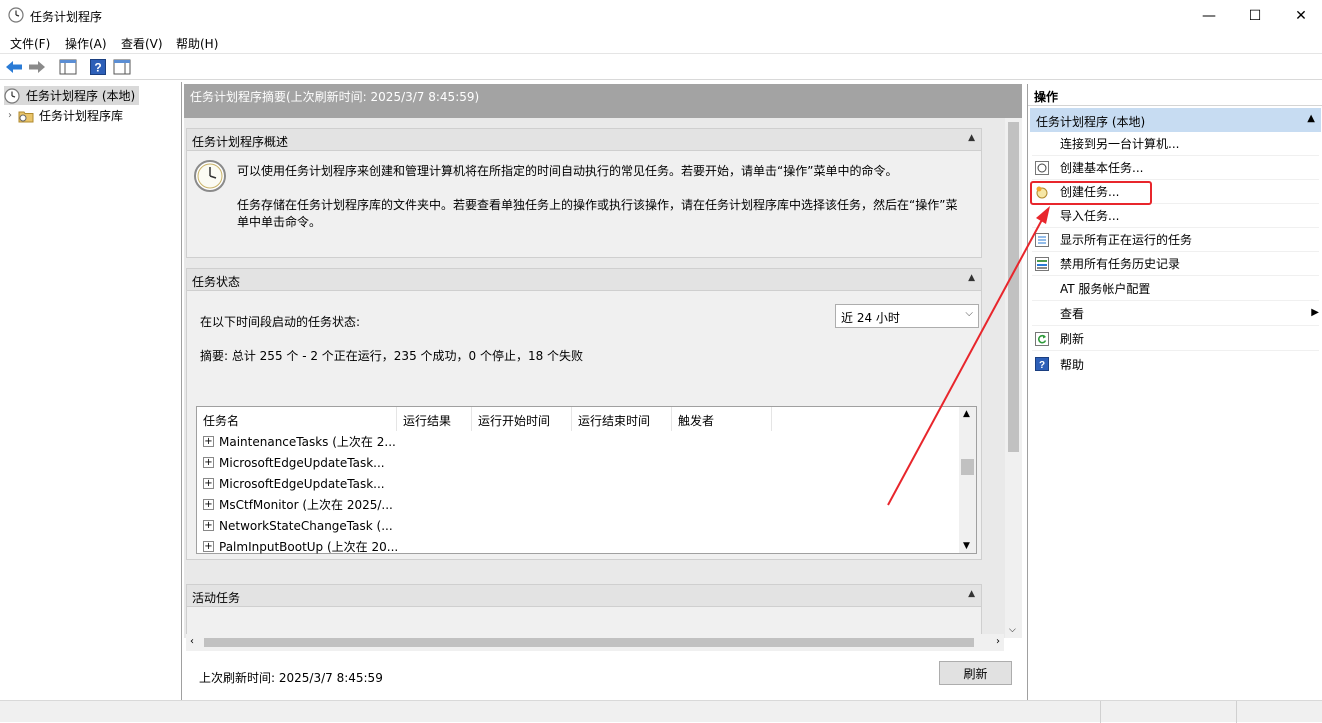  Describe the element at coordinates (280, 322) in the screenshot. I see `period-label: 在以下时间段启动的任务状态:` at that location.